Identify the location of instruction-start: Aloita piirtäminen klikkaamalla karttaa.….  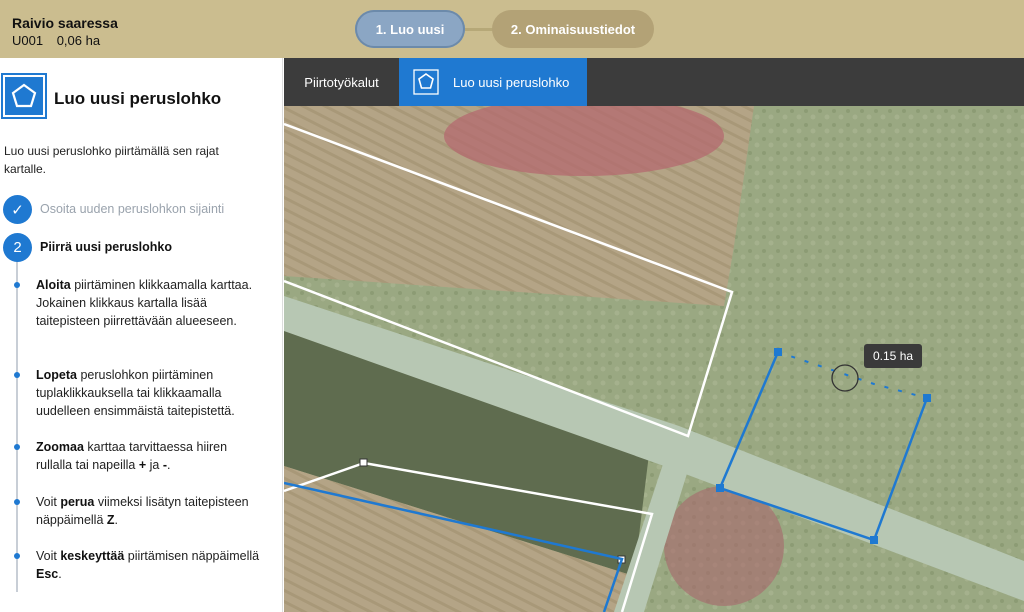
(148, 303).